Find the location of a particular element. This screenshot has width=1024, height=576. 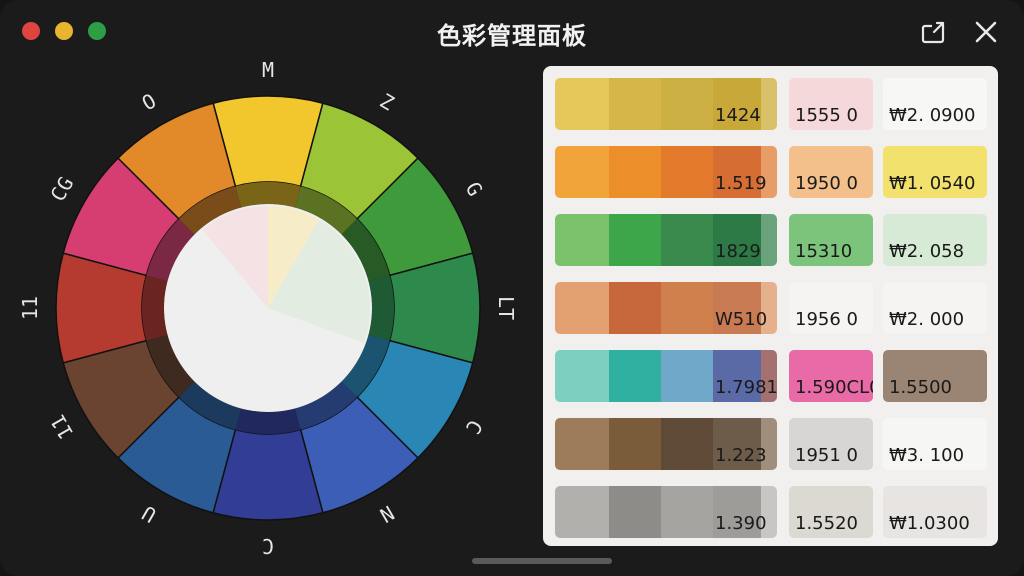

palette-value-1: 1.223 is located at coordinates (741, 455).